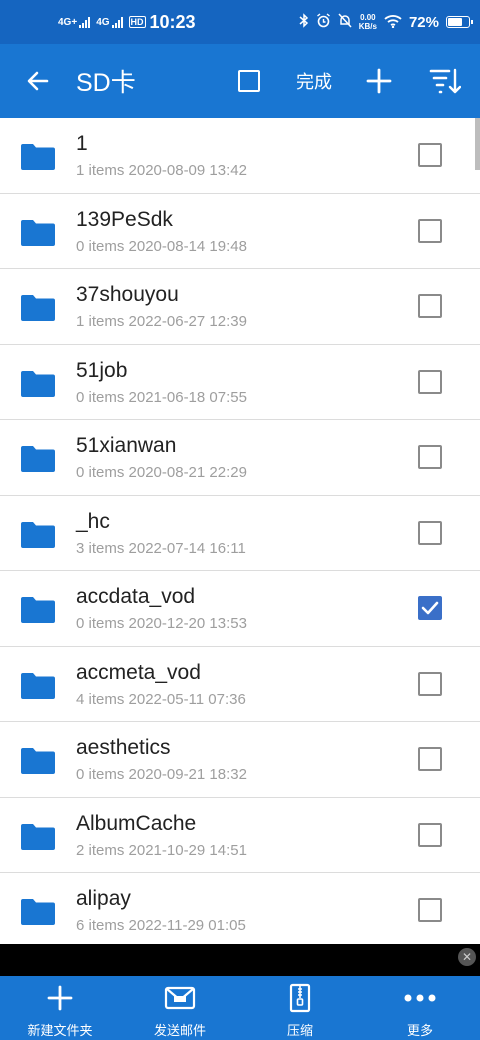 This screenshot has width=480, height=1040. I want to click on list-item: accmeta_vod 4 items 2022-05-11 07:36, so click(240, 684).